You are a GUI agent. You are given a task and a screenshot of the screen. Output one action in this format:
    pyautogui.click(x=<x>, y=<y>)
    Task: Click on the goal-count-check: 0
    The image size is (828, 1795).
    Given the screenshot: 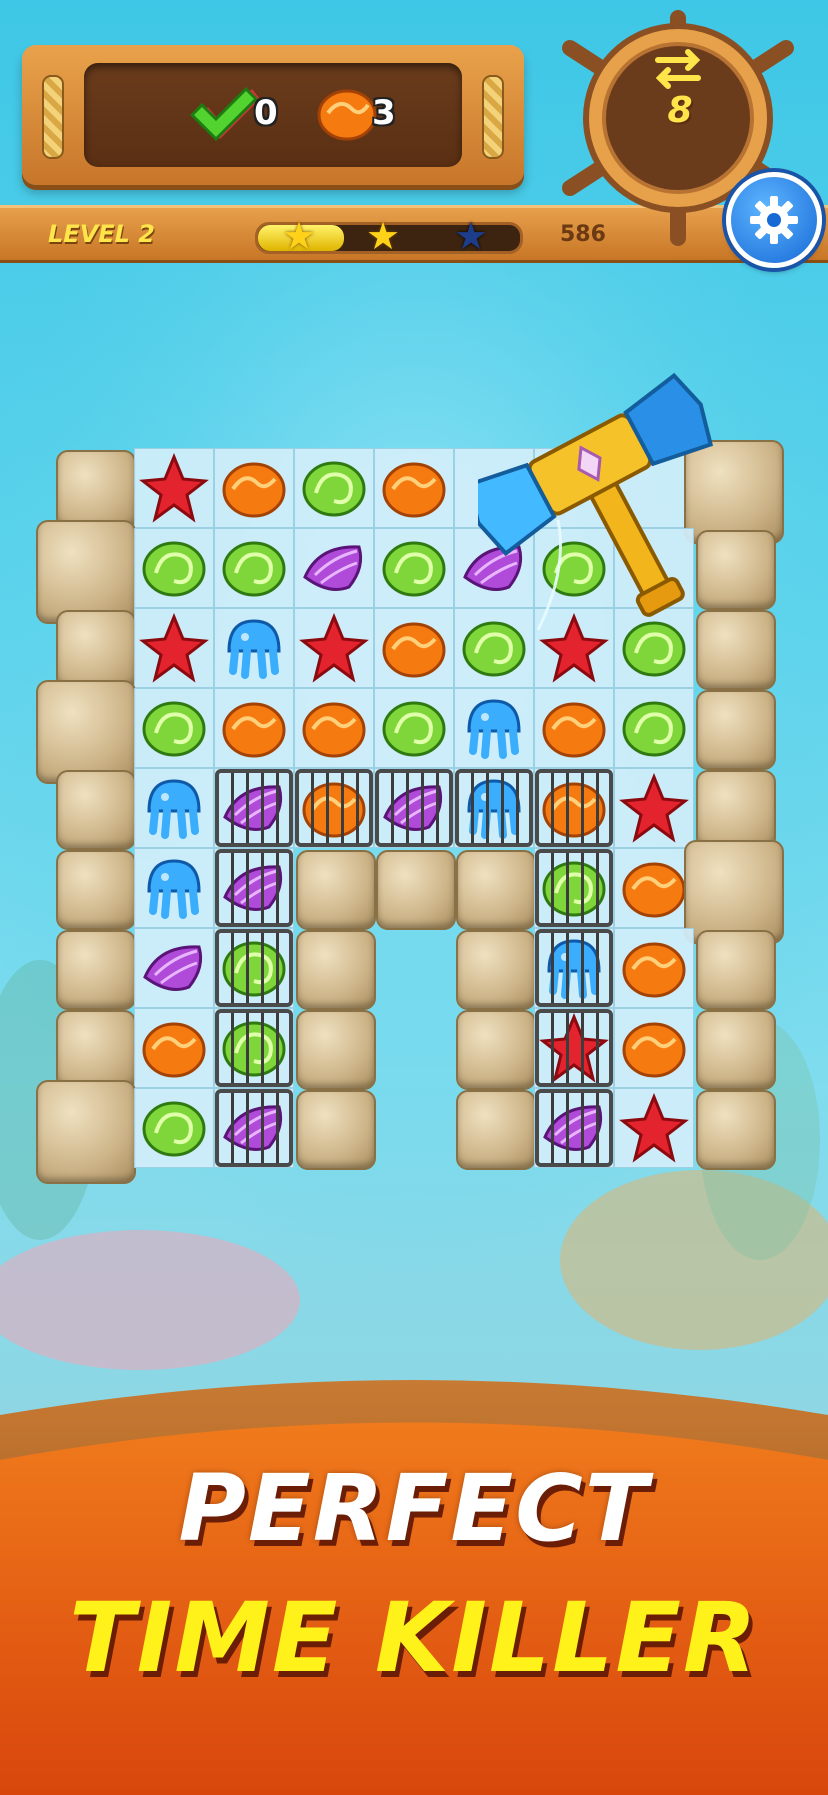 What is the action you would take?
    pyautogui.click(x=266, y=113)
    